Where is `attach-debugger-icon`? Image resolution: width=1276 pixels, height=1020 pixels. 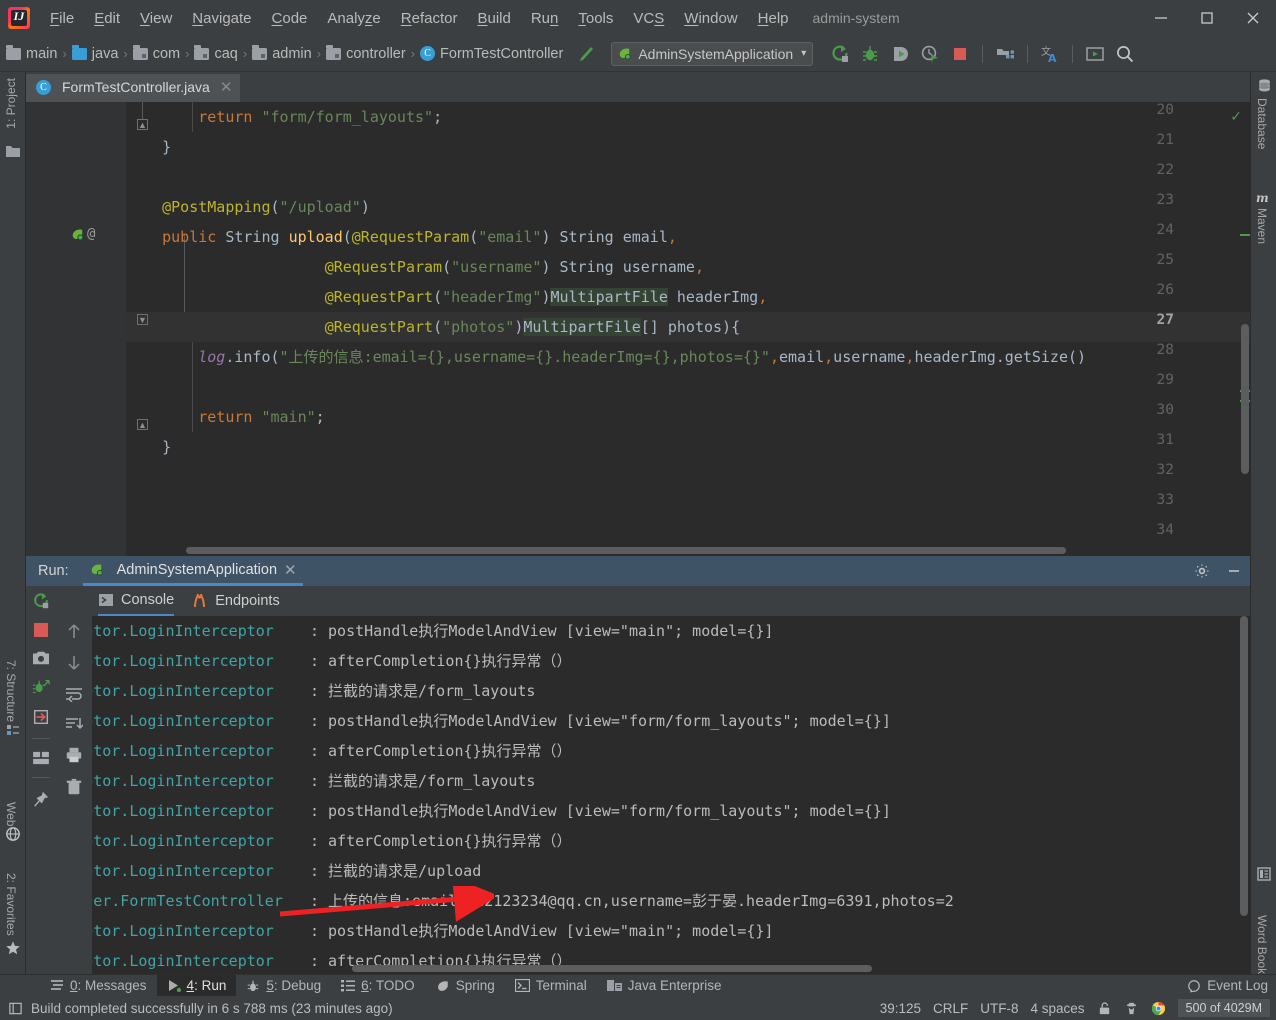
attach-debugger-icon is located at coordinates (41, 687).